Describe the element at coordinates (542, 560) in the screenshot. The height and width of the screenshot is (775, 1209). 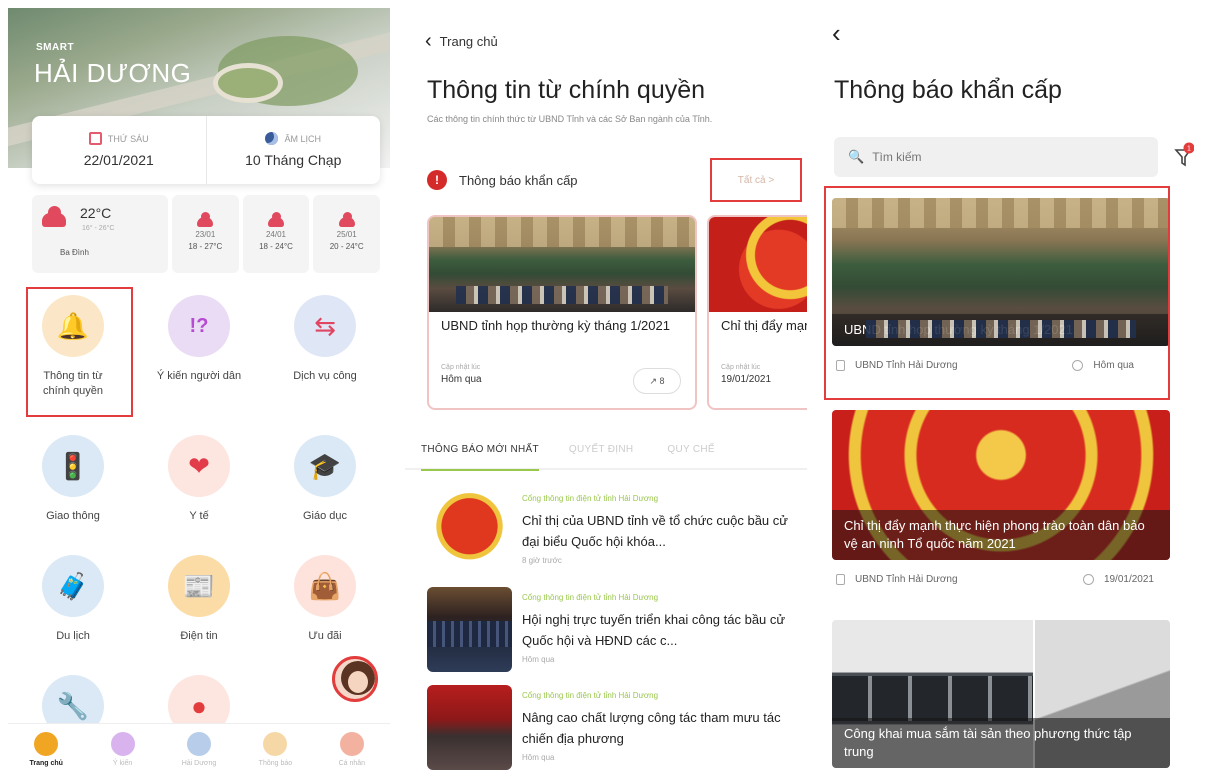
I see `news-time: 8 giờ trước` at that location.